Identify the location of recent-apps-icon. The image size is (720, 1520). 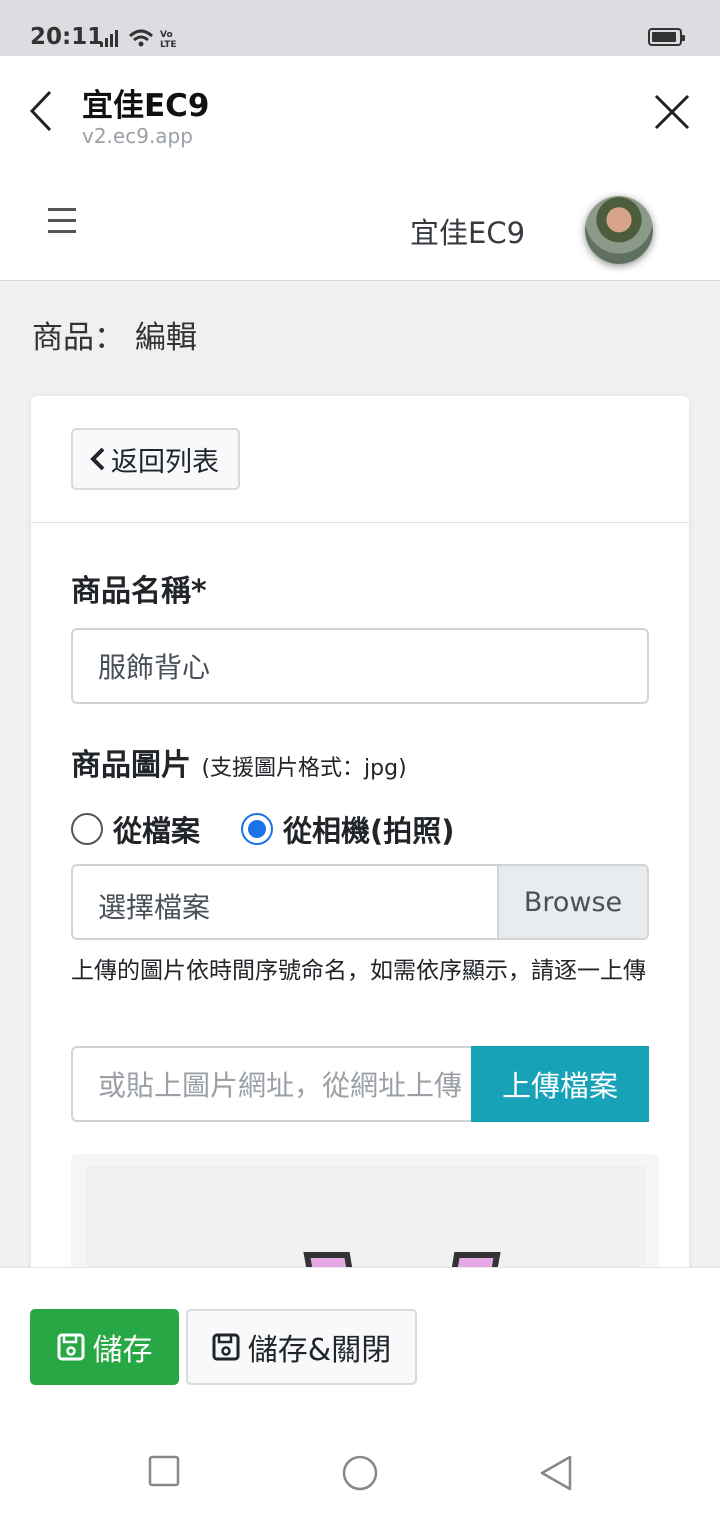
(164, 1471).